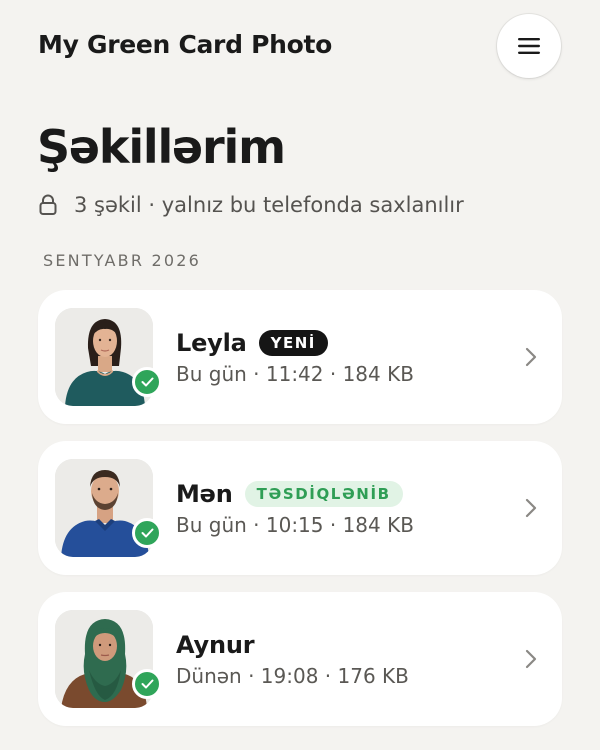 The width and height of the screenshot is (600, 750). What do you see at coordinates (204, 494) in the screenshot?
I see `photo-name: Mən` at bounding box center [204, 494].